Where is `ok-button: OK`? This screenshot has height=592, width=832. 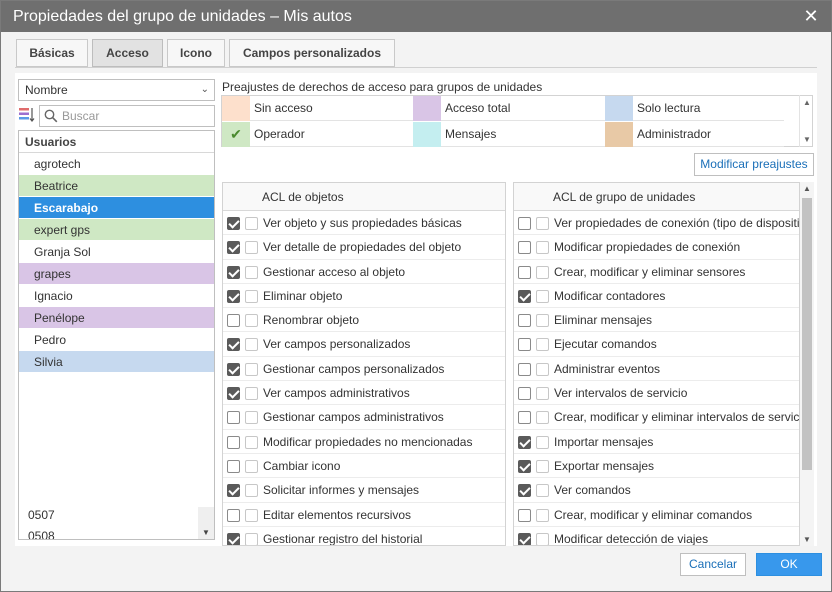 ok-button: OK is located at coordinates (789, 564).